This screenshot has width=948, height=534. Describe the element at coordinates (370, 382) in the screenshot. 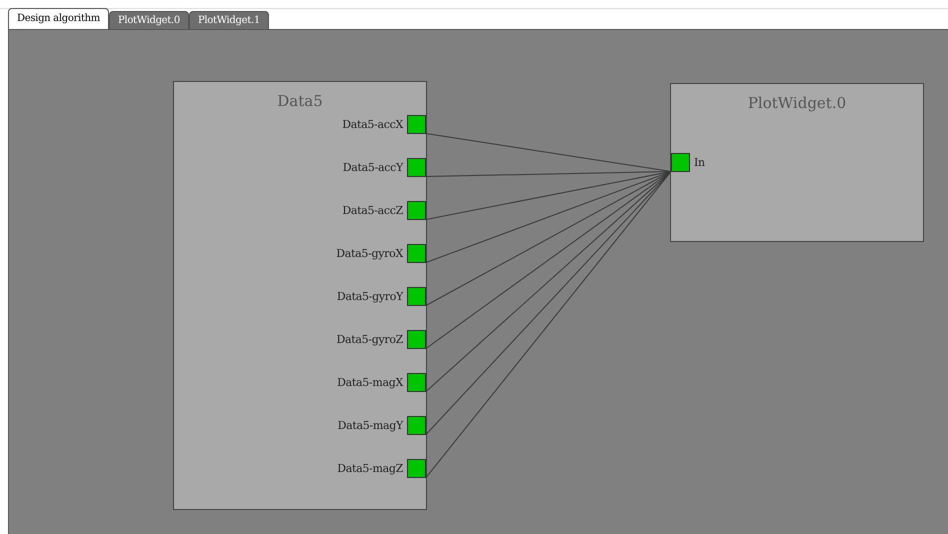

I see `port-label: Data5-magX` at that location.